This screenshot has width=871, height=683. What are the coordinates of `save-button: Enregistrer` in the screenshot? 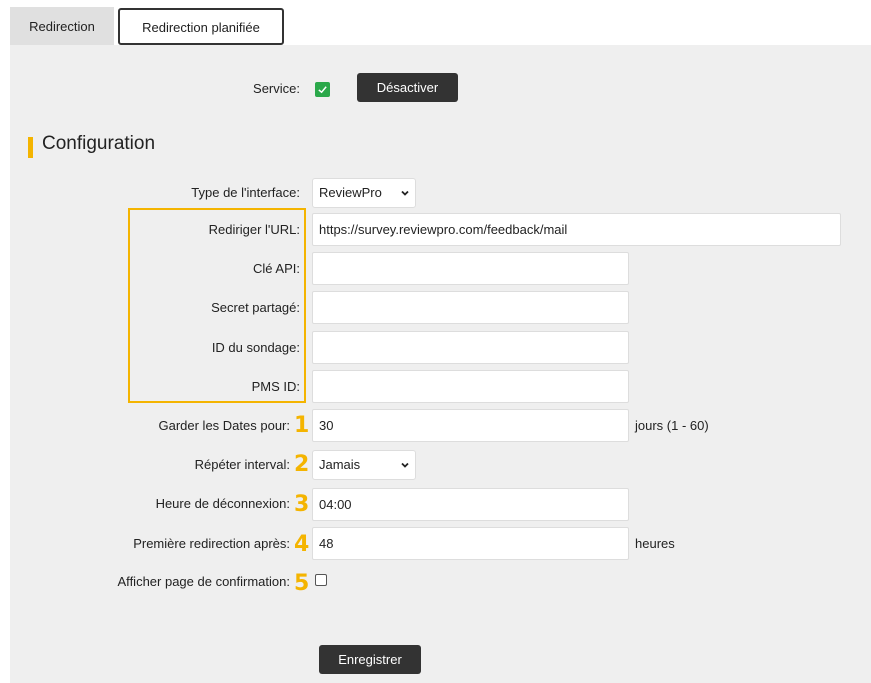 It's located at (370, 659).